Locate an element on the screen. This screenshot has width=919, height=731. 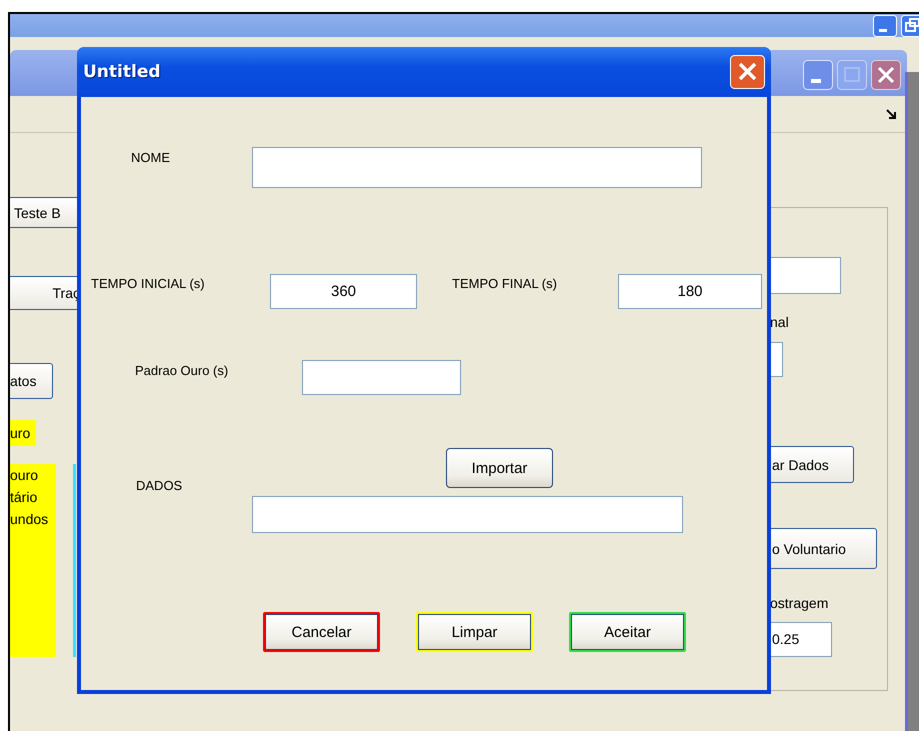
field-label: DADOS is located at coordinates (160, 485).